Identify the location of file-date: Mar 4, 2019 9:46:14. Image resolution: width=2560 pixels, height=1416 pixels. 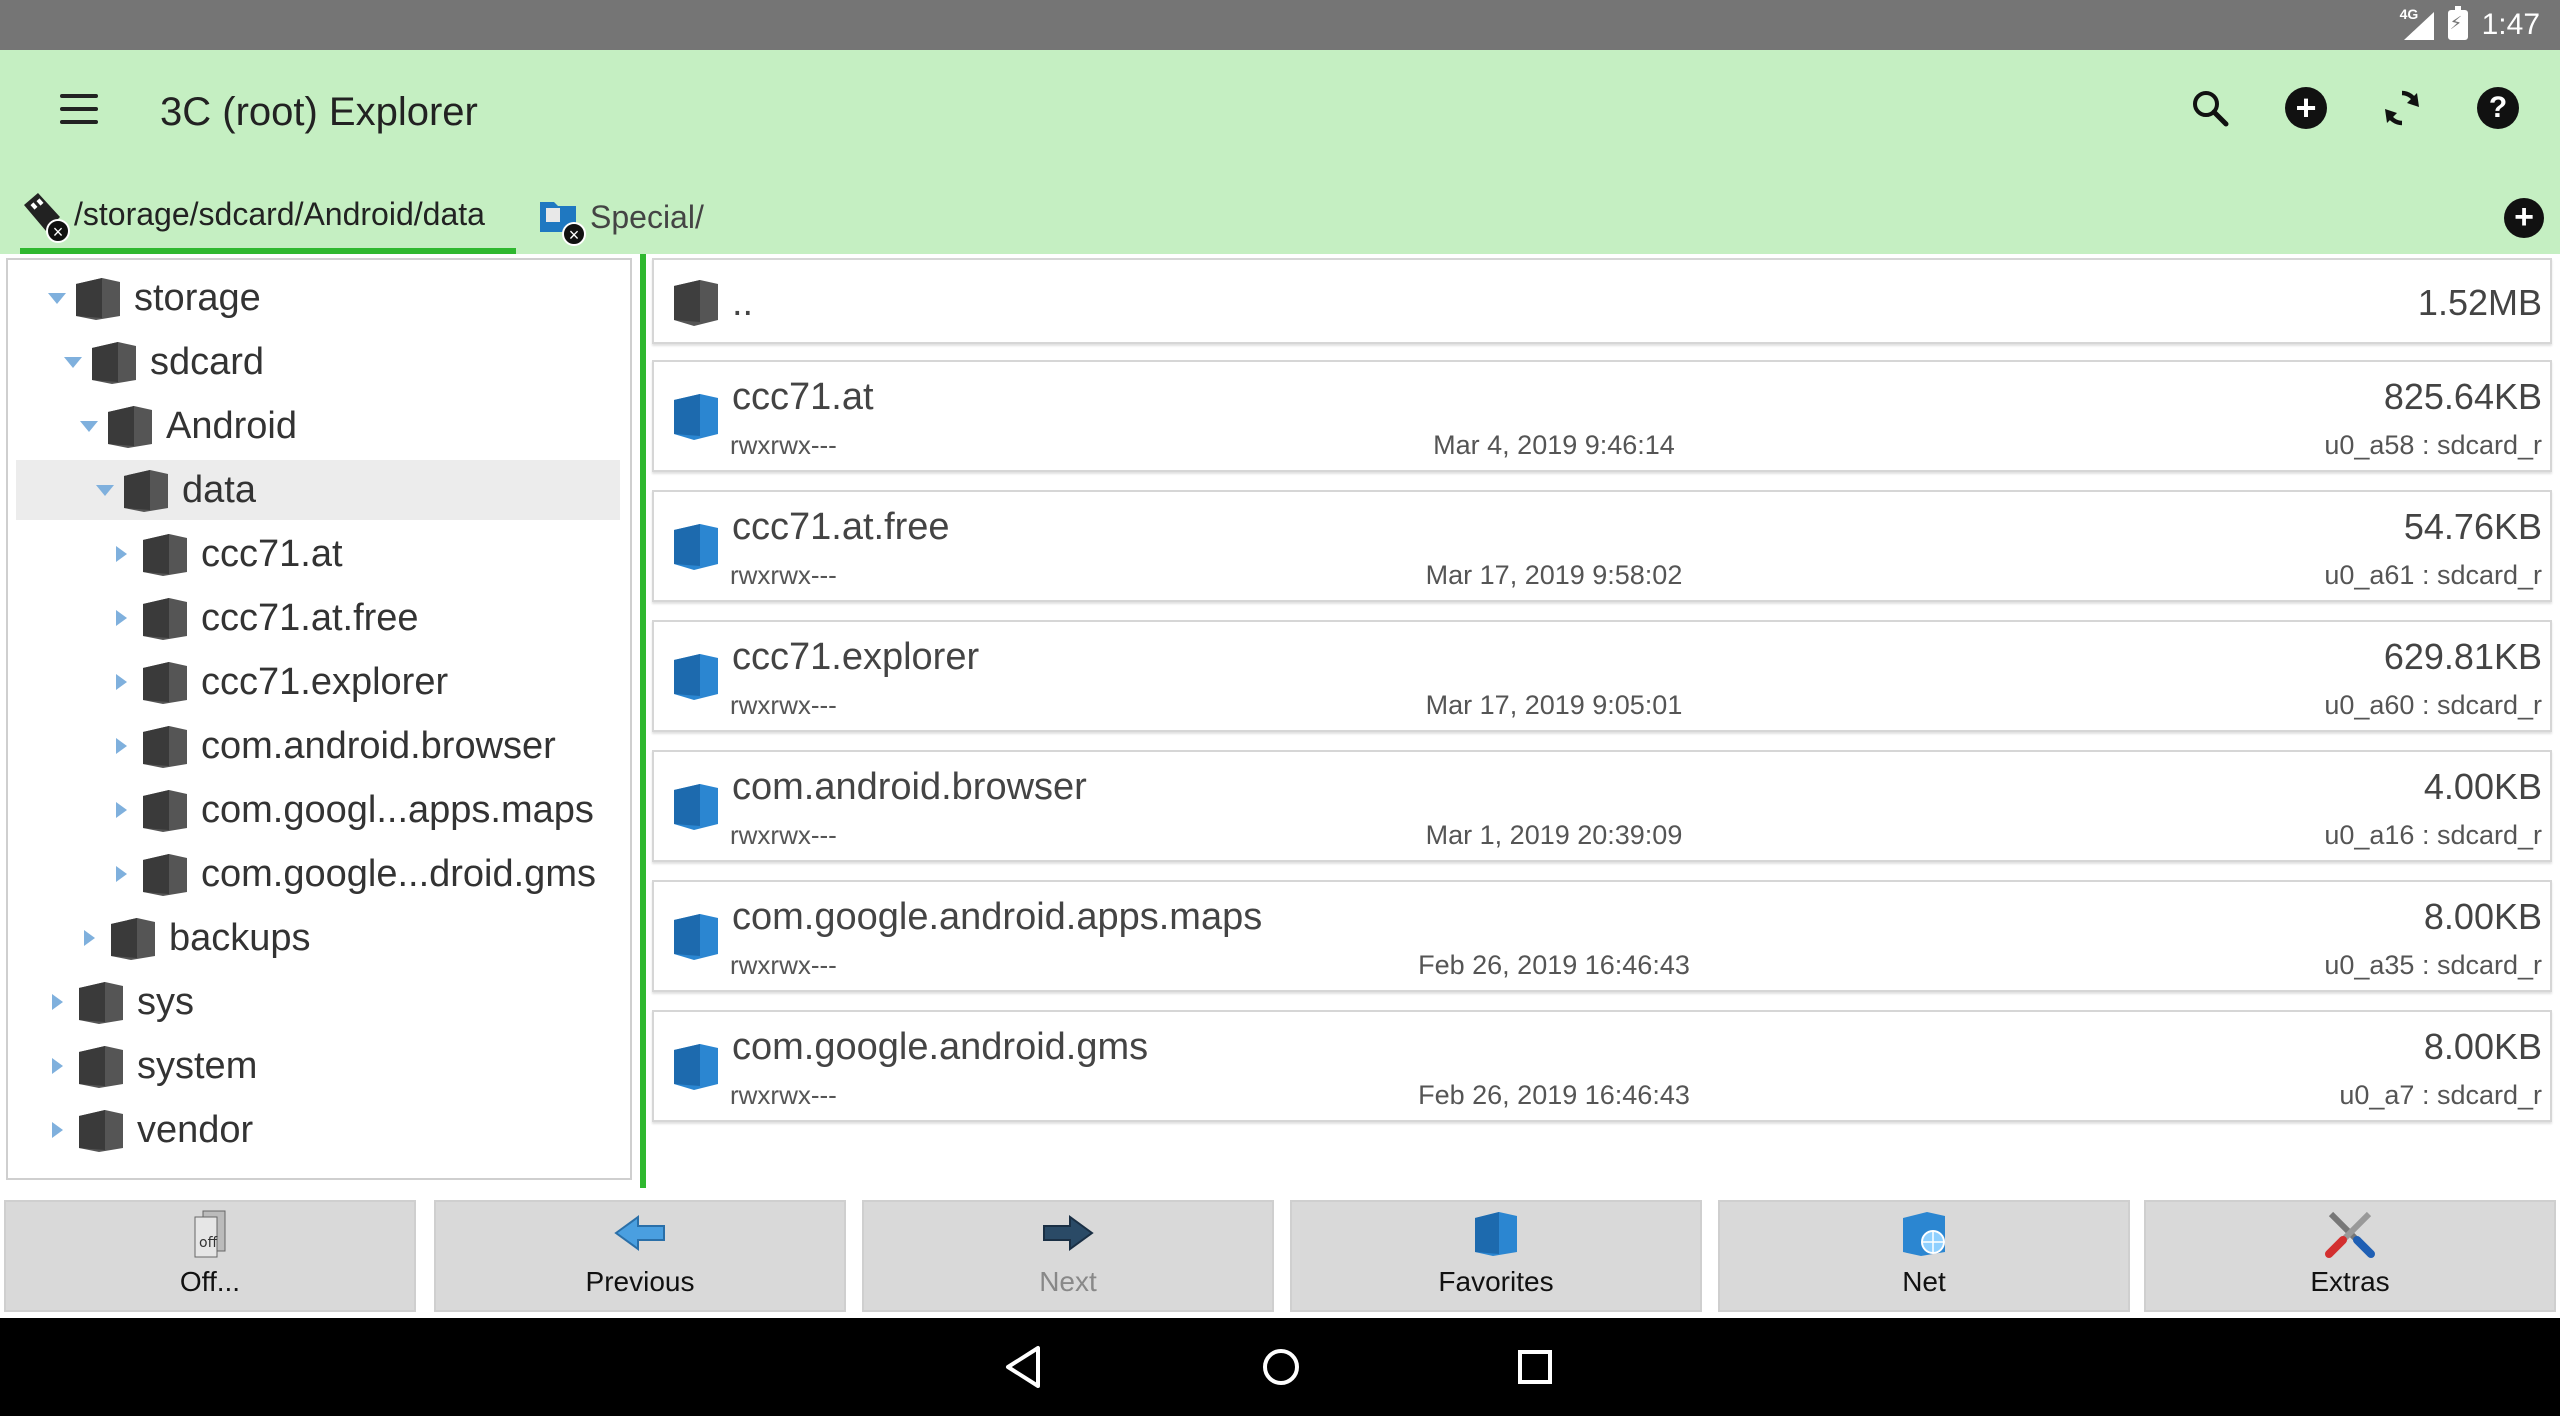
(1554, 445).